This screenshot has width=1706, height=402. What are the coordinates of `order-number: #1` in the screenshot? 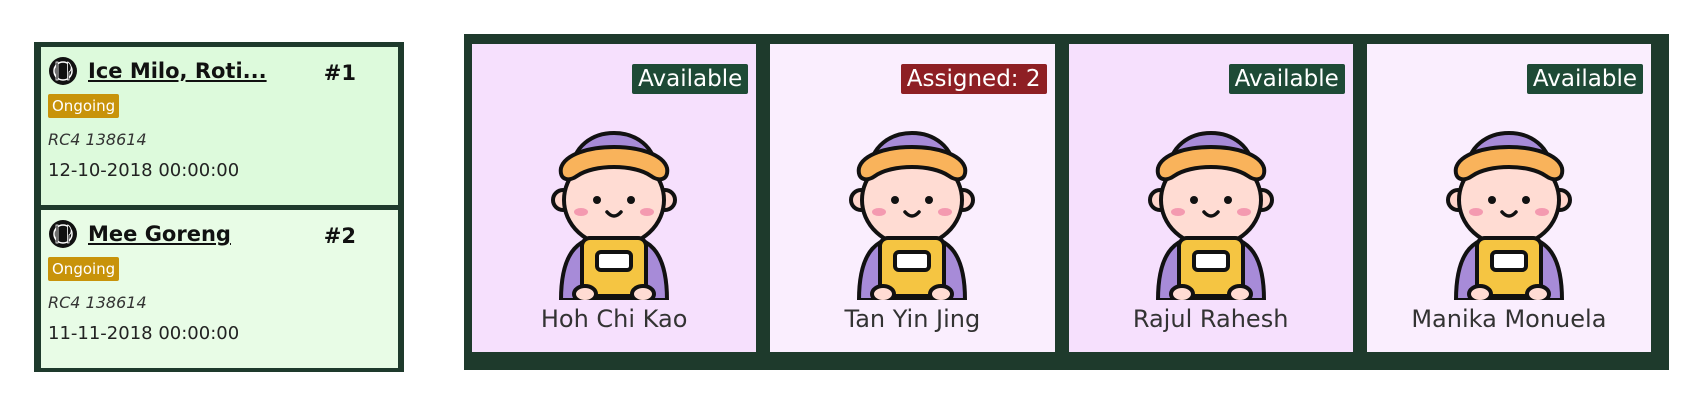 It's located at (339, 73).